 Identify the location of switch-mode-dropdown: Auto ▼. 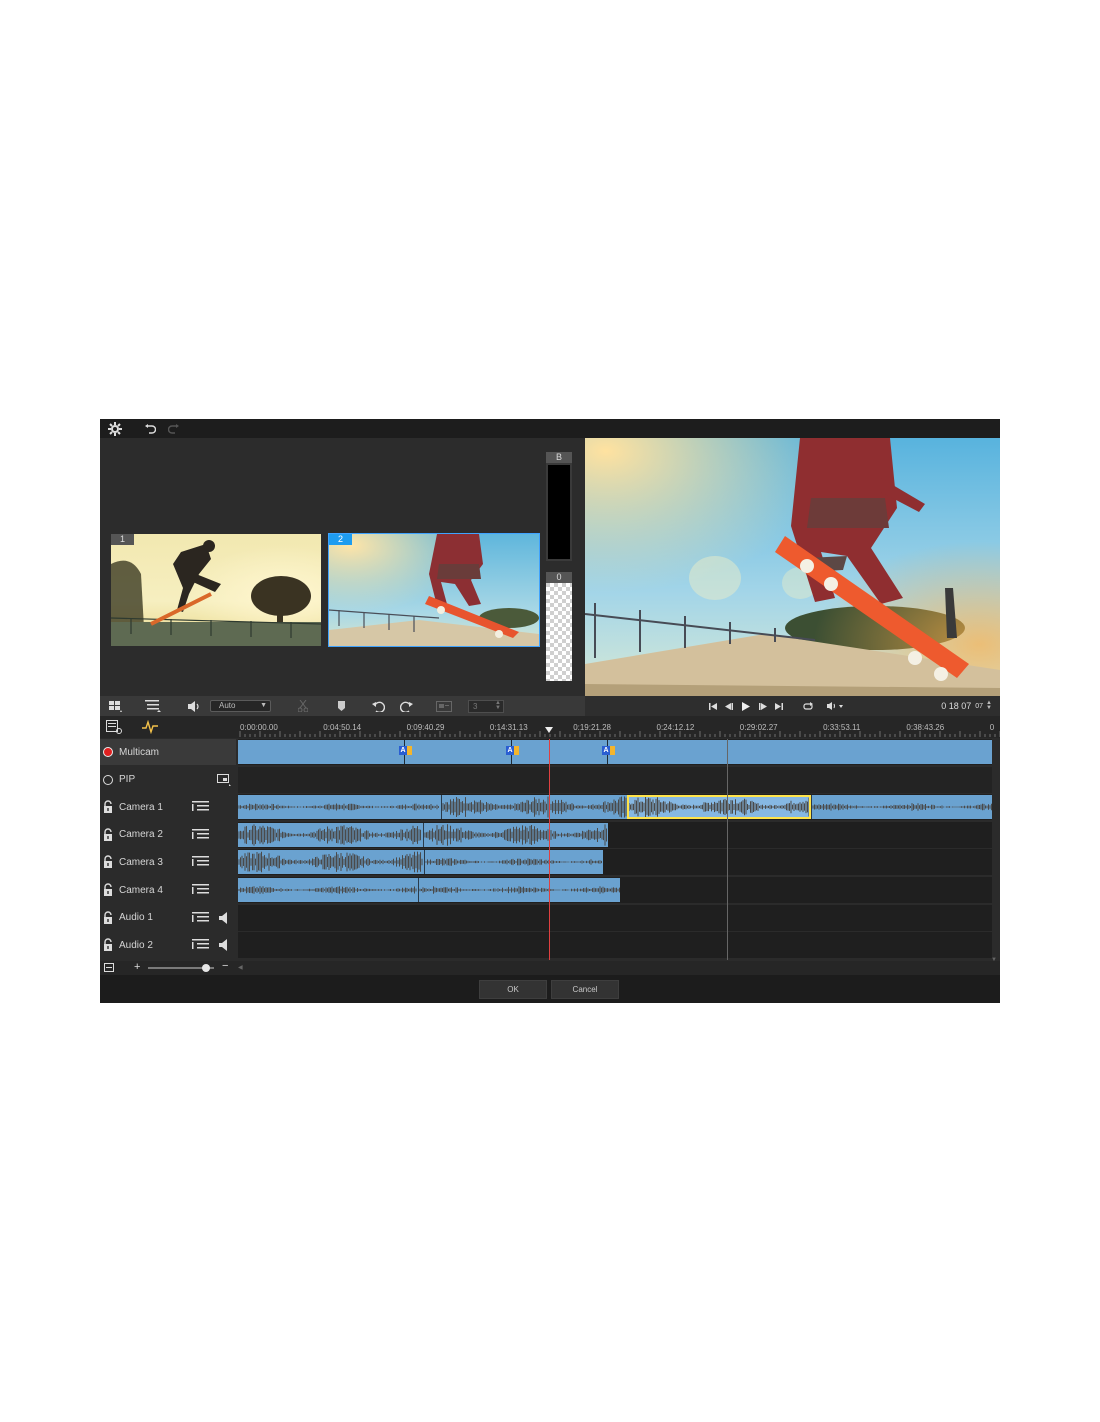
(240, 706).